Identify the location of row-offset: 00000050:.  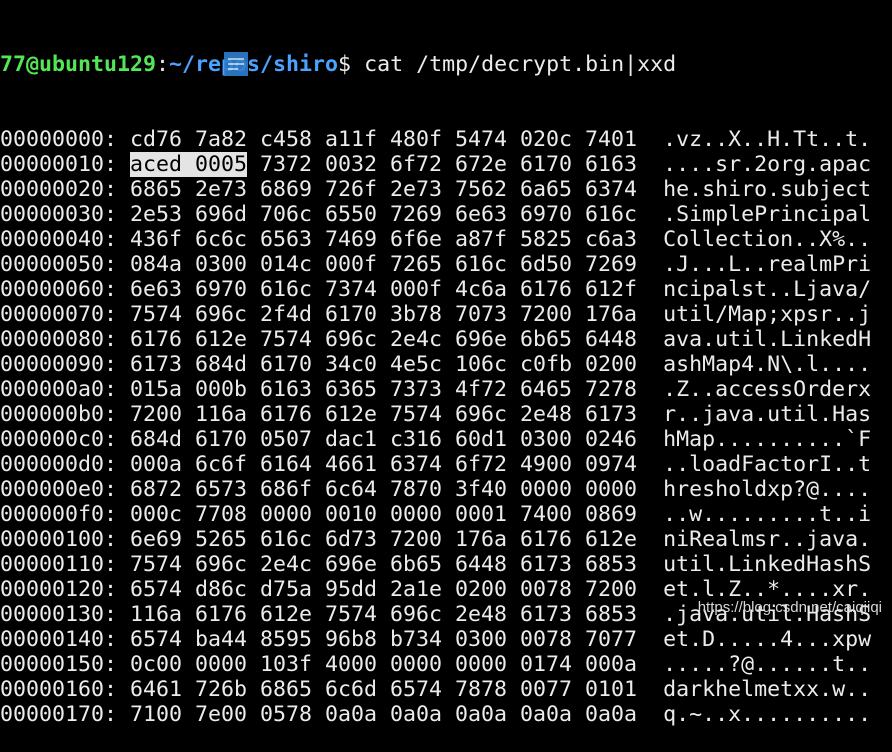
(59, 264).